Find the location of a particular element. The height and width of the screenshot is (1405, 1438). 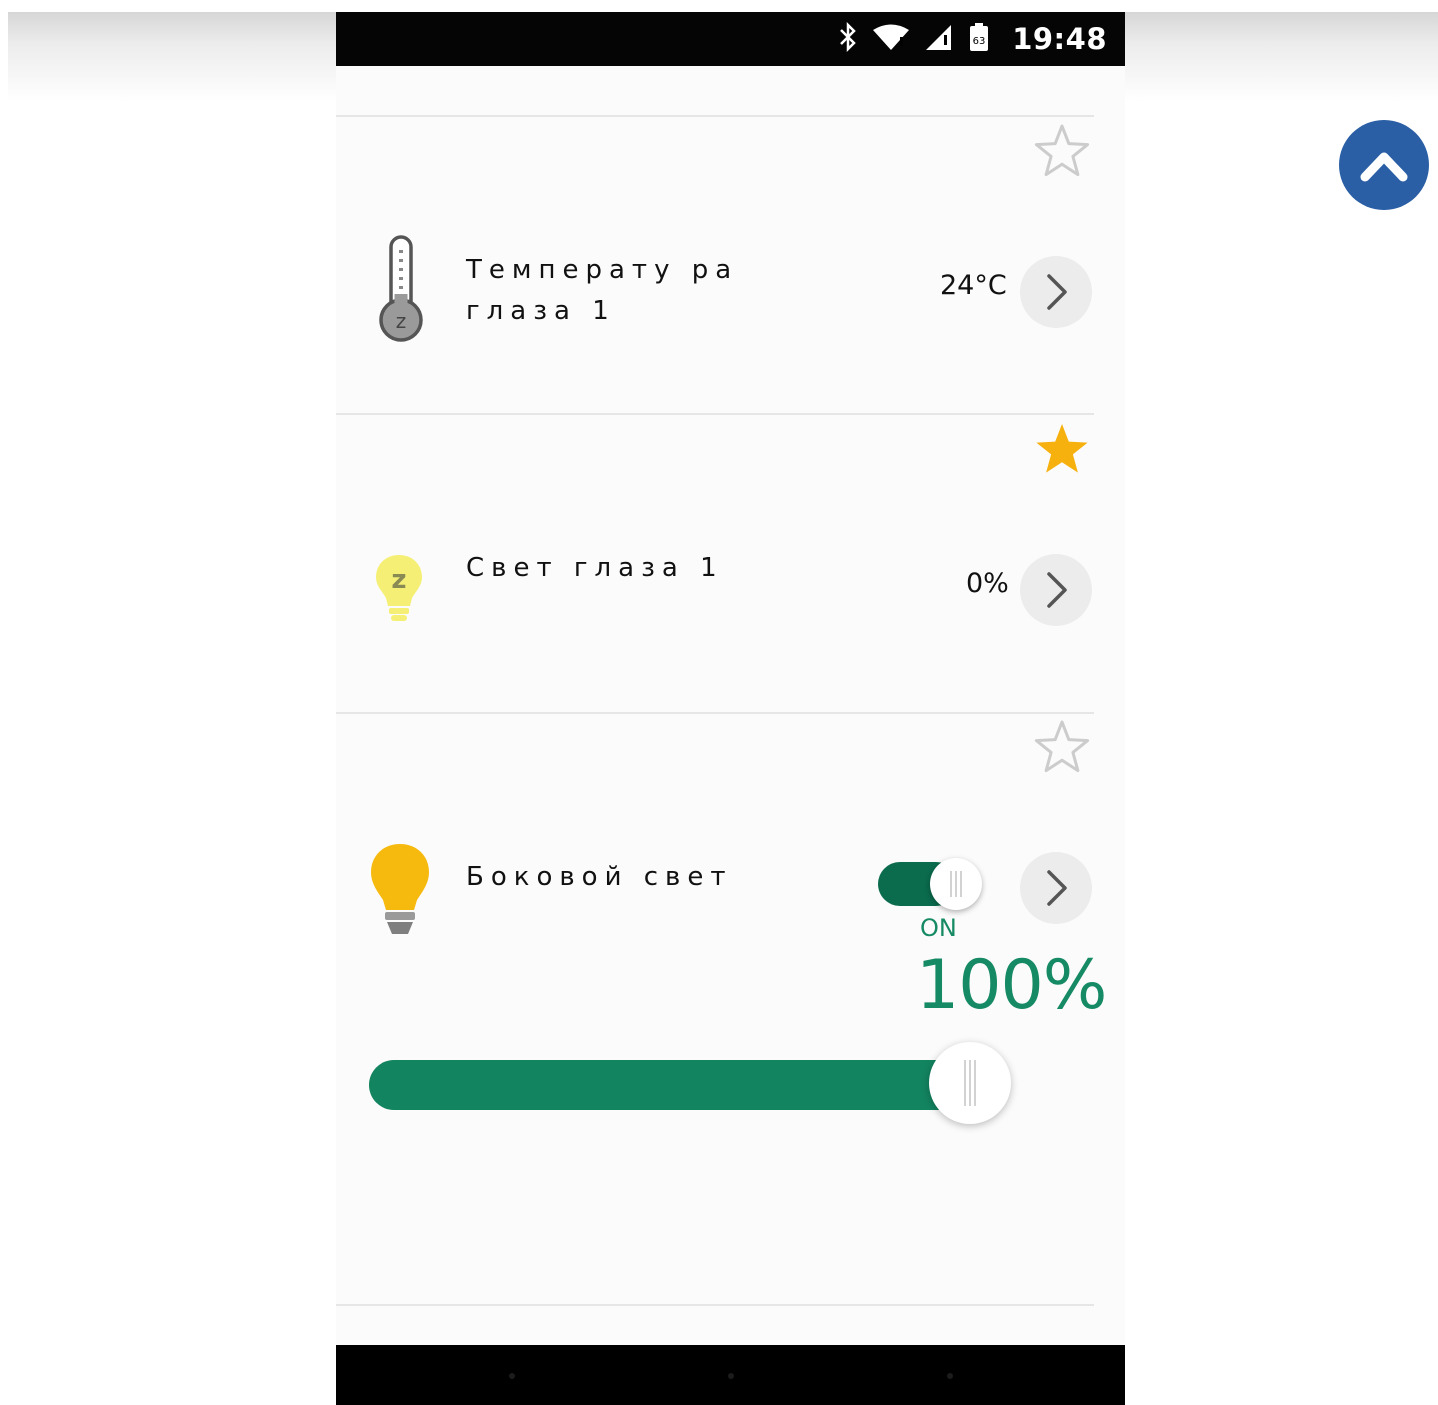

favorite-star-filled-icon is located at coordinates (1062, 450).